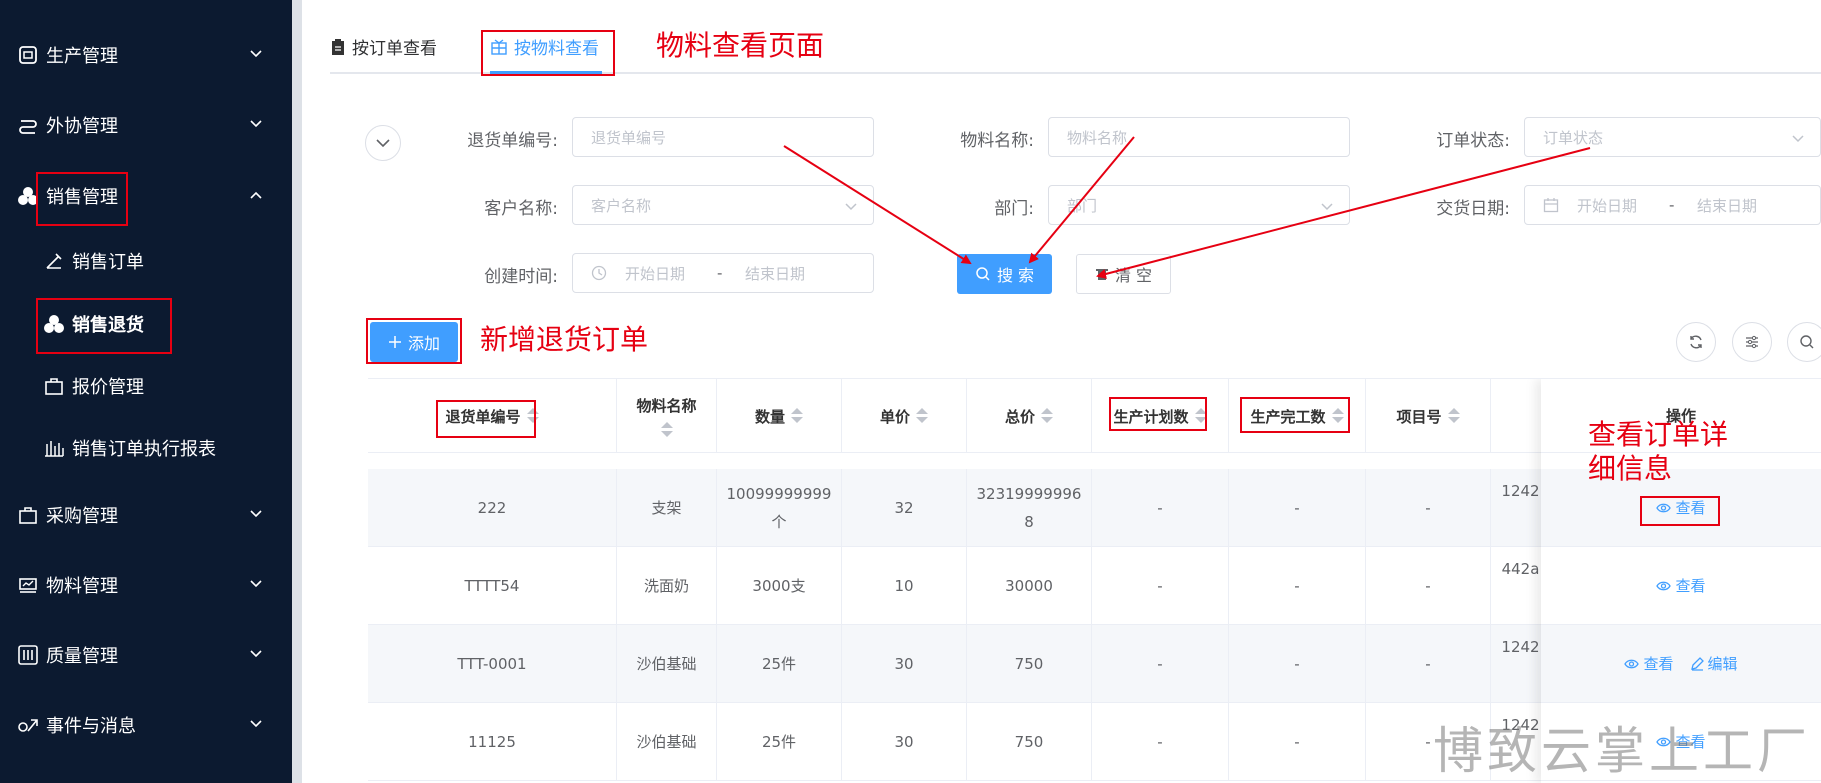  I want to click on highlight-col-done-qty, so click(1295, 415).